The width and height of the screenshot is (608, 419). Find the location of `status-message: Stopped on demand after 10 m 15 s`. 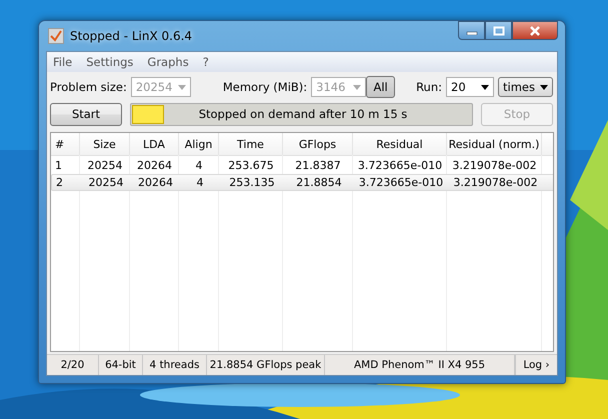

status-message: Stopped on demand after 10 m 15 s is located at coordinates (303, 114).